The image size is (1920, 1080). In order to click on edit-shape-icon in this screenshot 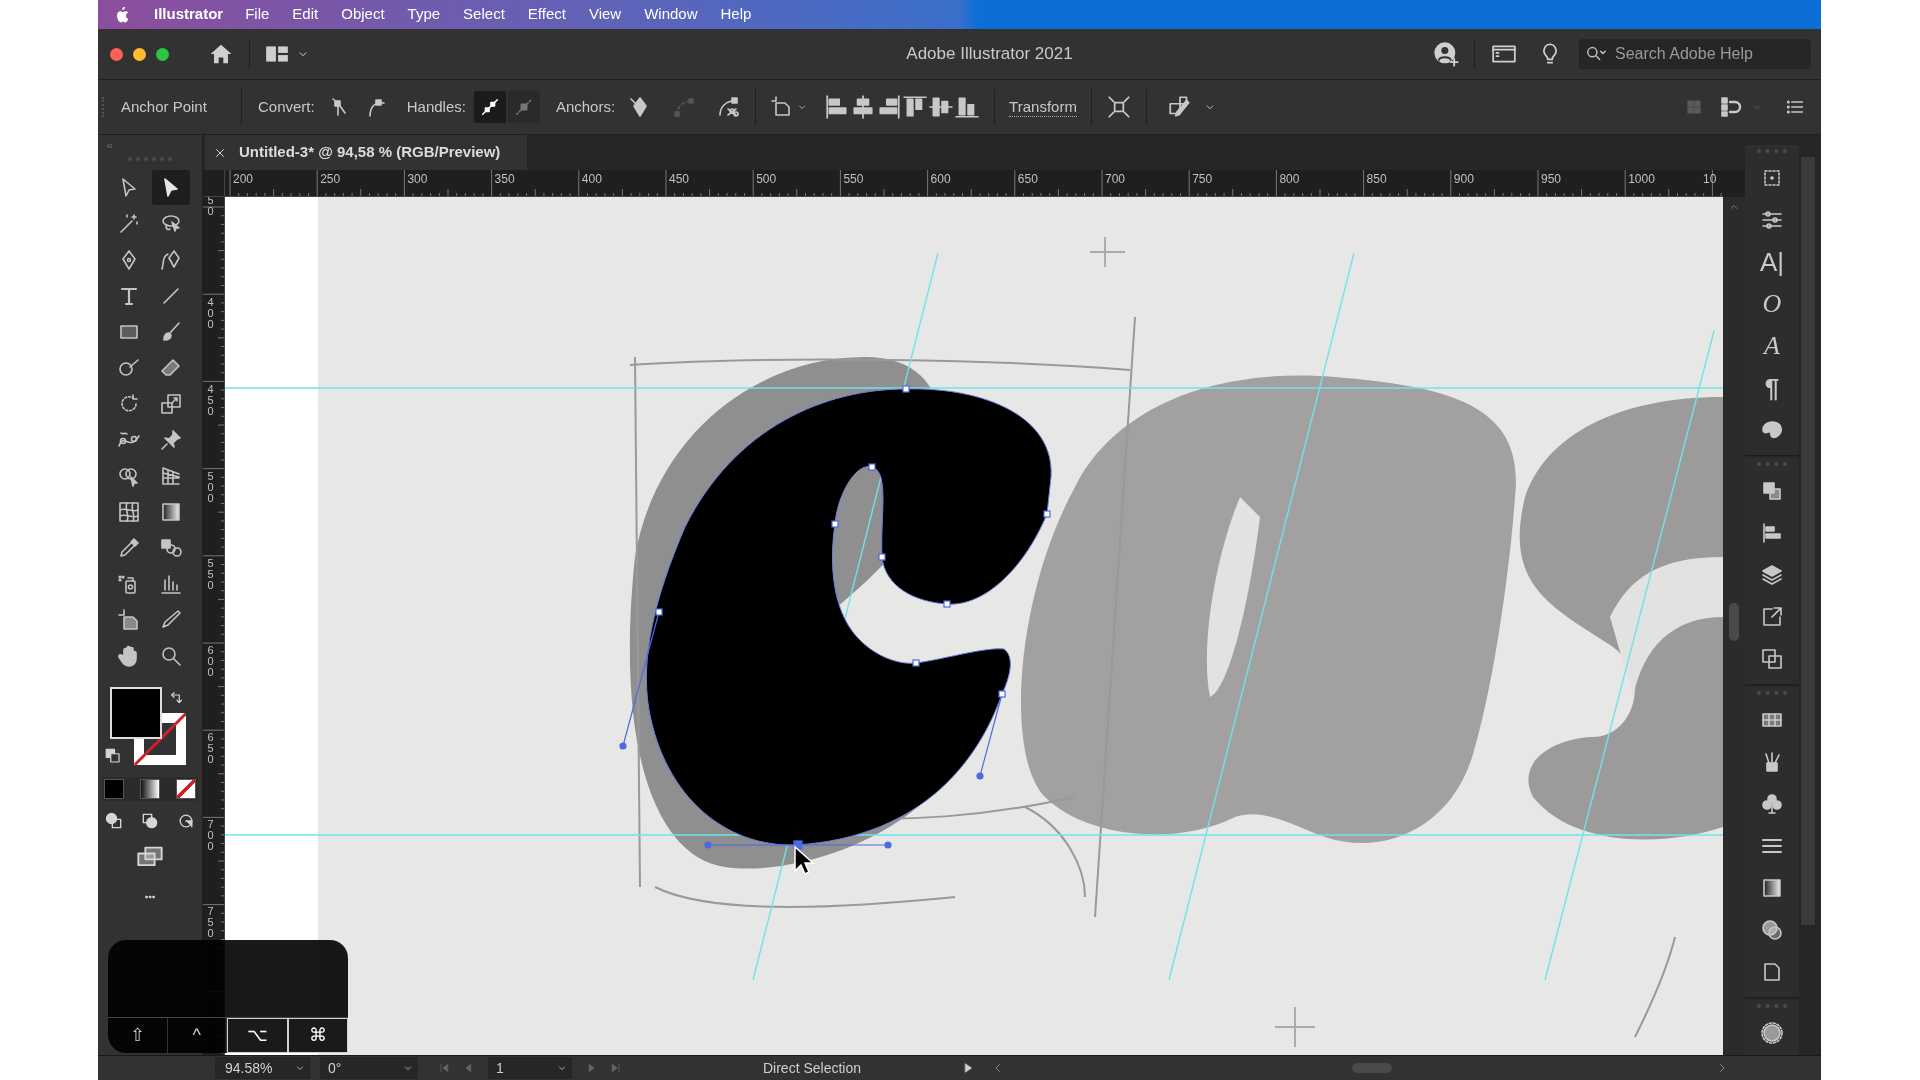, I will do `click(1179, 107)`.